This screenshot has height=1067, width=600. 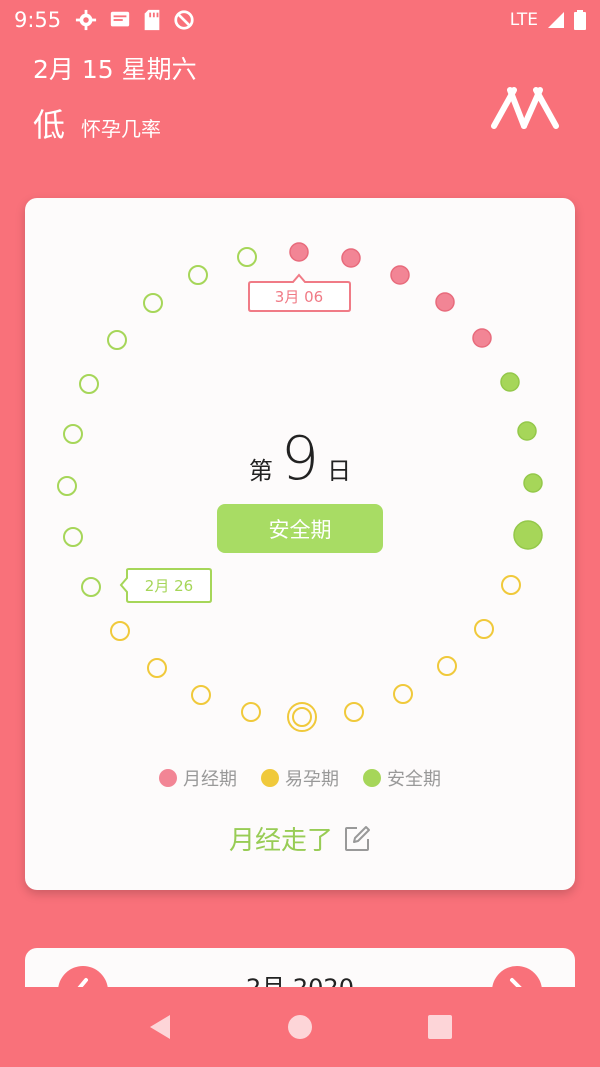 What do you see at coordinates (440, 1027) in the screenshot?
I see `recents-icon` at bounding box center [440, 1027].